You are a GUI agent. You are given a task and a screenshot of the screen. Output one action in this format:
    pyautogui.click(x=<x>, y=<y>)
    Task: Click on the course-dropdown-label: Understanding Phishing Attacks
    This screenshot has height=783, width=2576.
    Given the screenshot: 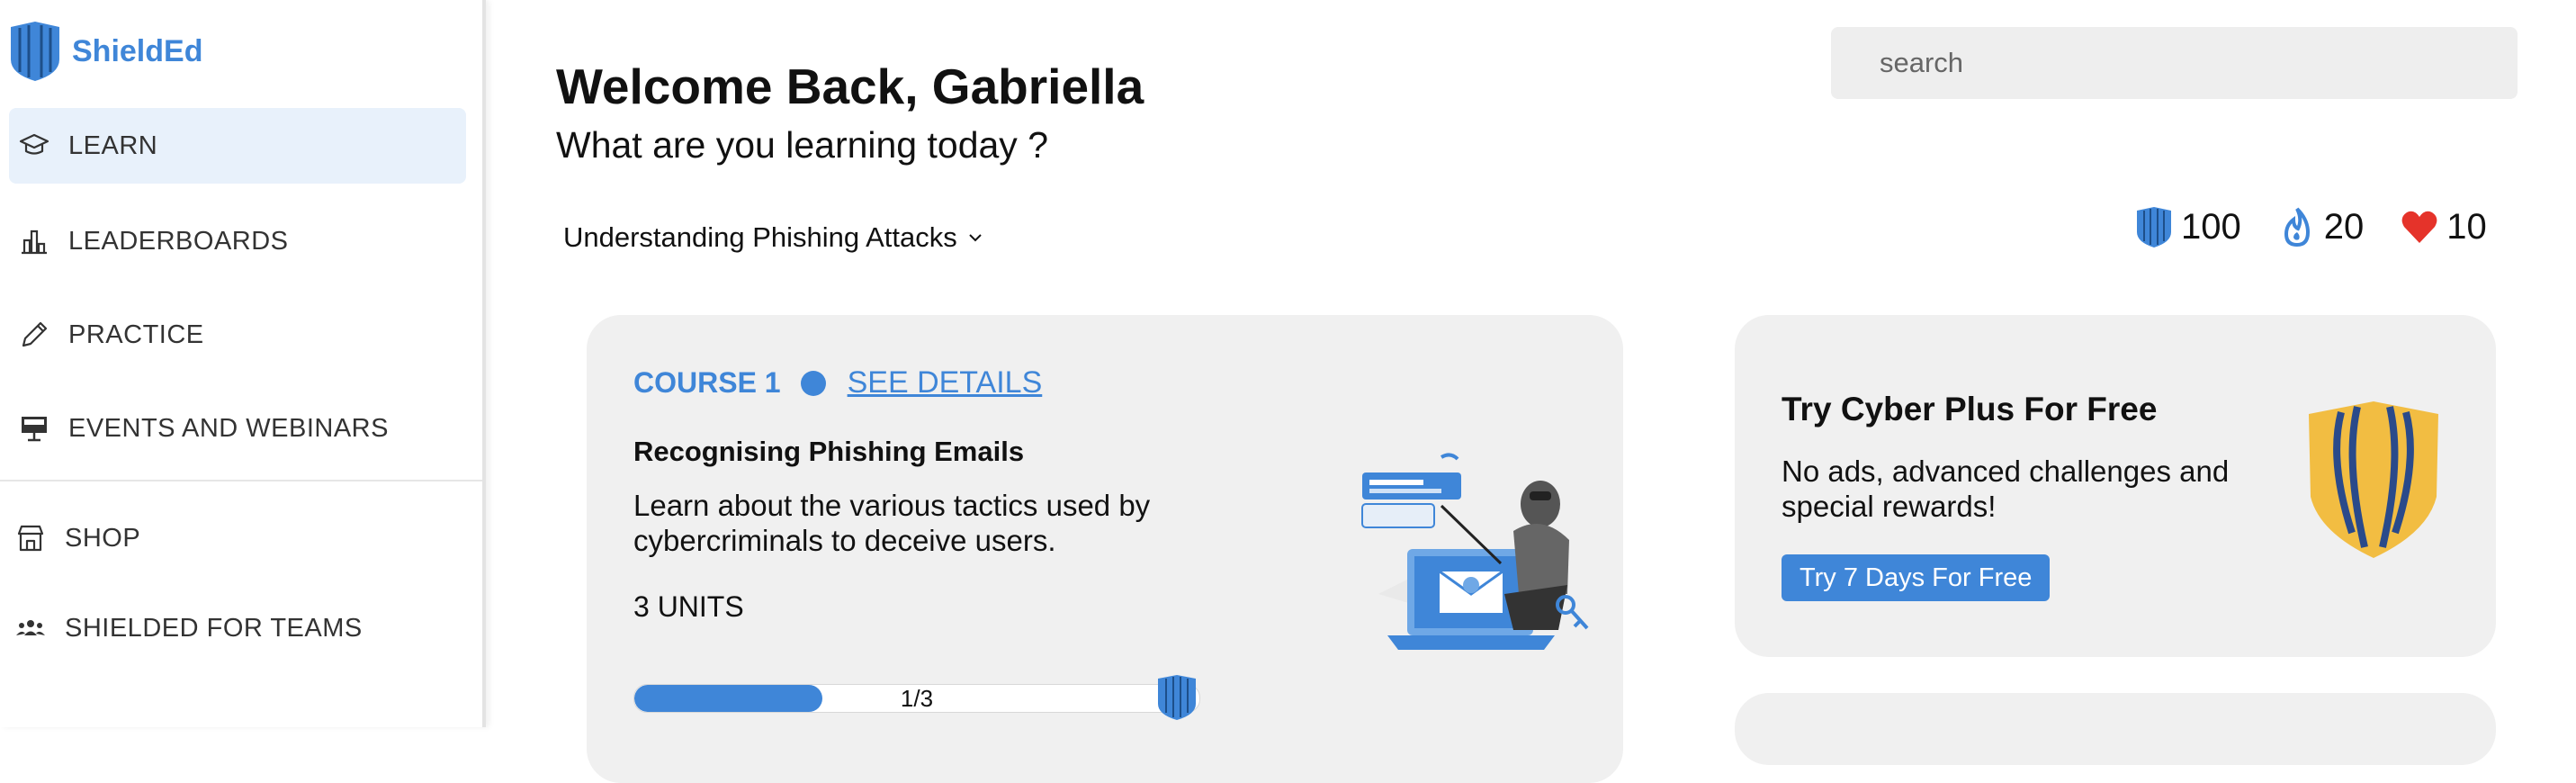 What is the action you would take?
    pyautogui.click(x=760, y=237)
    